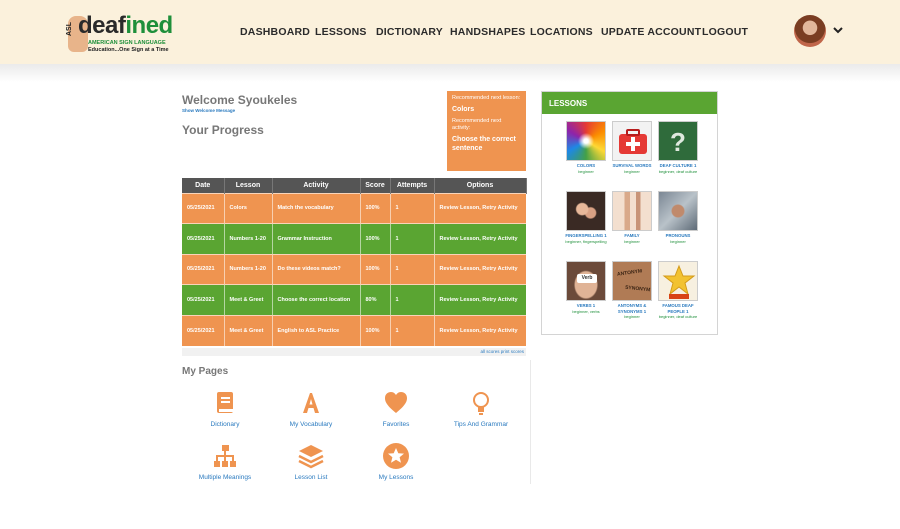 Image resolution: width=900 pixels, height=529 pixels. What do you see at coordinates (632, 165) in the screenshot?
I see `lesson-title: SURVIVAL WORDS` at bounding box center [632, 165].